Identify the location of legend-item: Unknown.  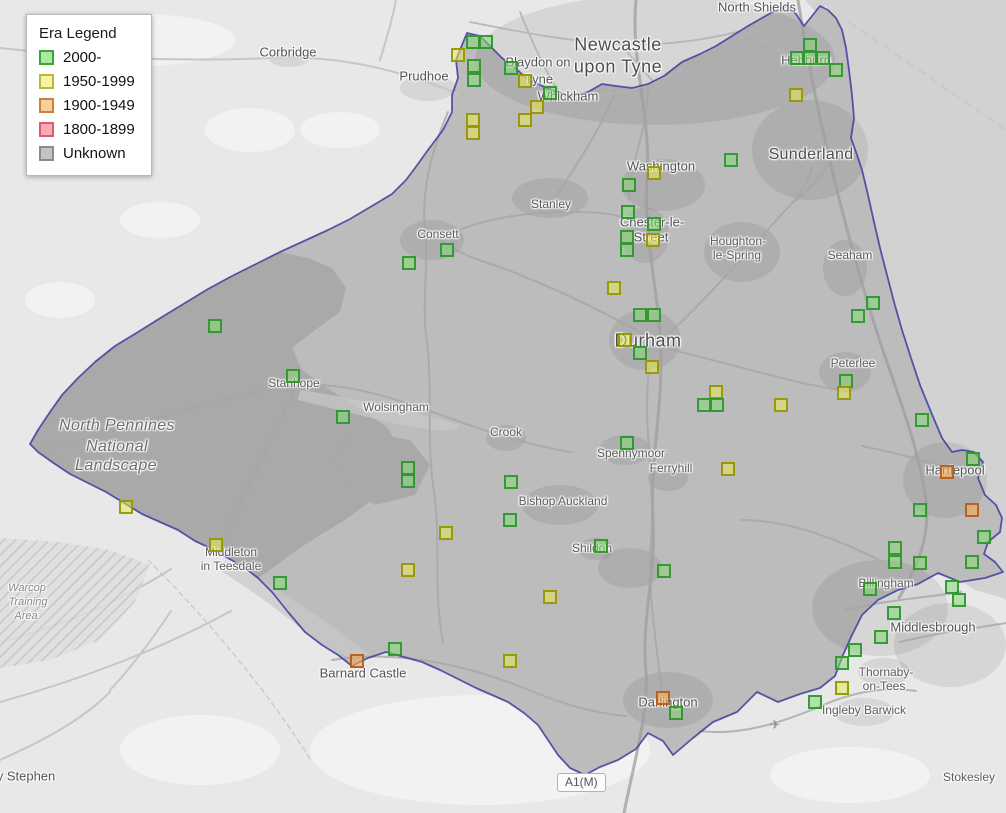
(87, 153).